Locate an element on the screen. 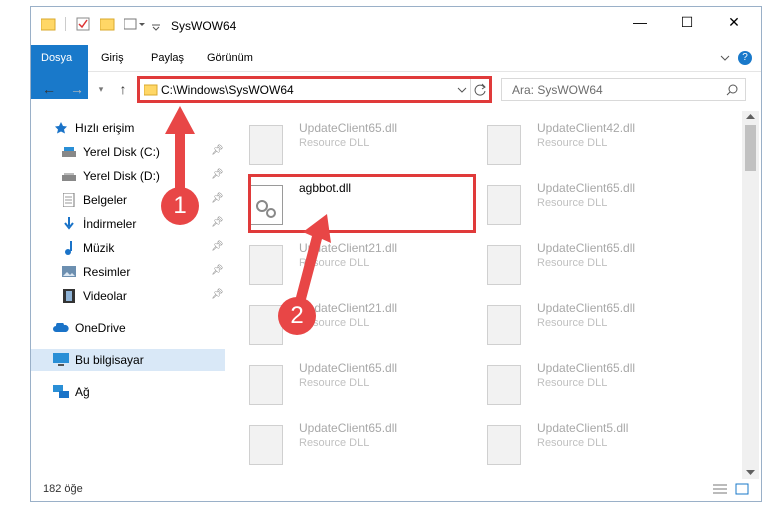  tab-home: Giriş is located at coordinates (112, 58).